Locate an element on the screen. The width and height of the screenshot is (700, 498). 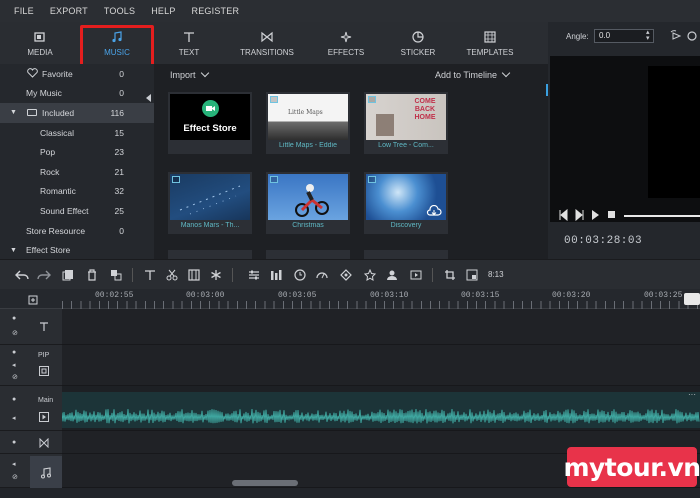
sidebar-item-count: 15 is located at coordinates (119, 132).